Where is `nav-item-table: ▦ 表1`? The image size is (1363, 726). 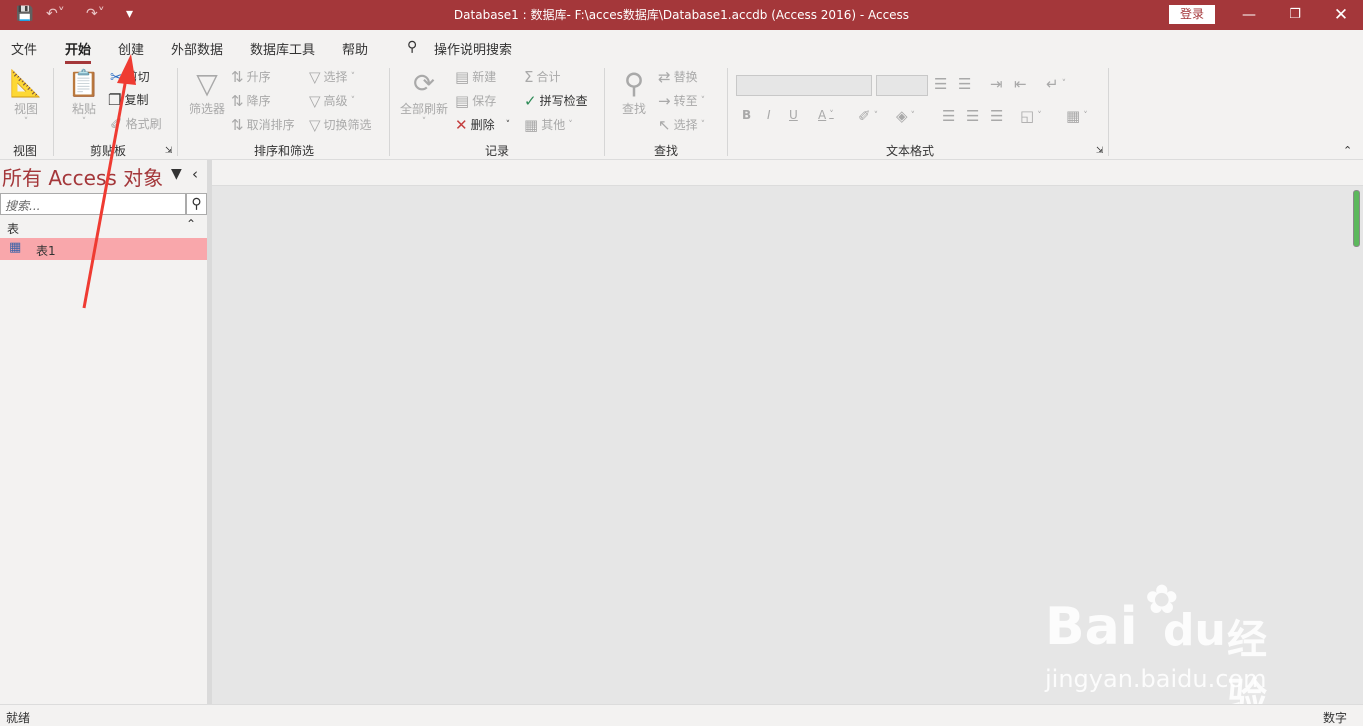
nav-item-table: ▦ 表1 is located at coordinates (103, 249).